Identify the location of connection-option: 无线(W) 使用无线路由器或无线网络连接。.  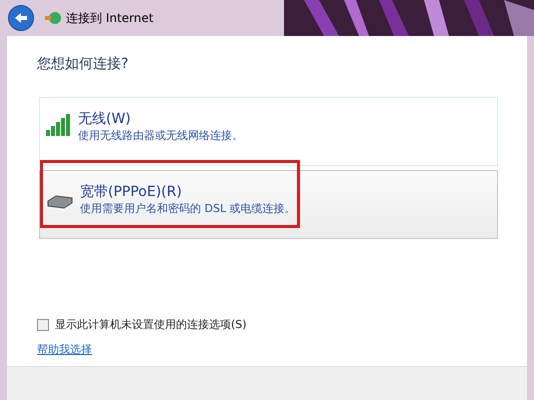
(268, 131).